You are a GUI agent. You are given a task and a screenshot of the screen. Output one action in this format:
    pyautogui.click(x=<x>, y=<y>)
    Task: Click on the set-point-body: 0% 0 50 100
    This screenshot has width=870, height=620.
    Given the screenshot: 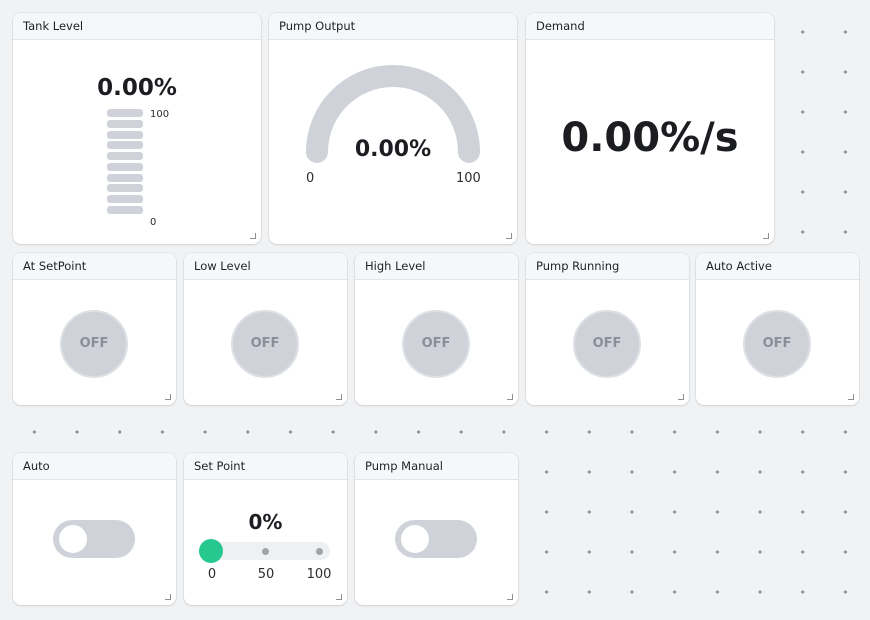 What is the action you would take?
    pyautogui.click(x=265, y=542)
    